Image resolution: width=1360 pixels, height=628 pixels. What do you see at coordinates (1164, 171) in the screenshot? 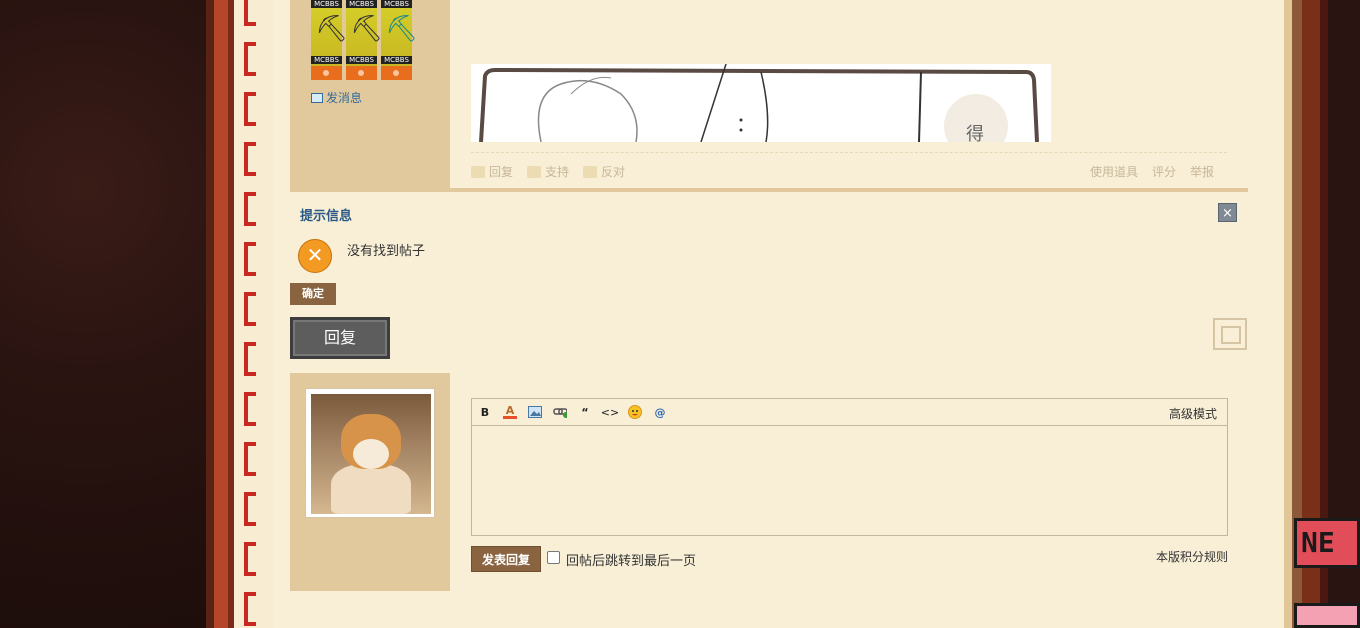
I see `rate-link: 评分` at bounding box center [1164, 171].